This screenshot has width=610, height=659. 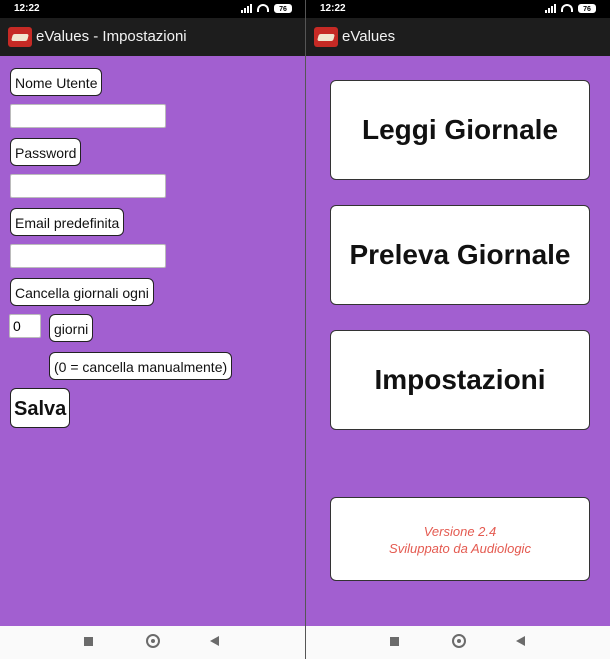 I want to click on password-label: Password, so click(x=46, y=152).